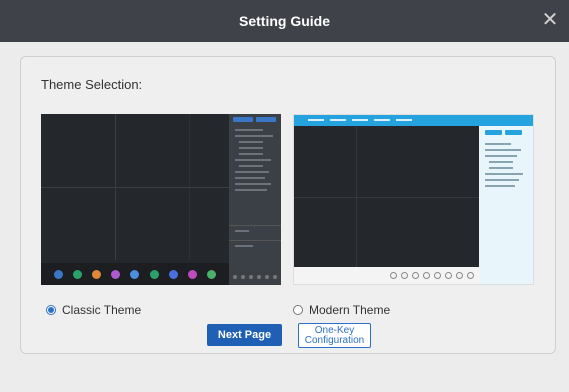 This screenshot has width=569, height=392. What do you see at coordinates (51, 310) in the screenshot?
I see `radio-checked-icon` at bounding box center [51, 310].